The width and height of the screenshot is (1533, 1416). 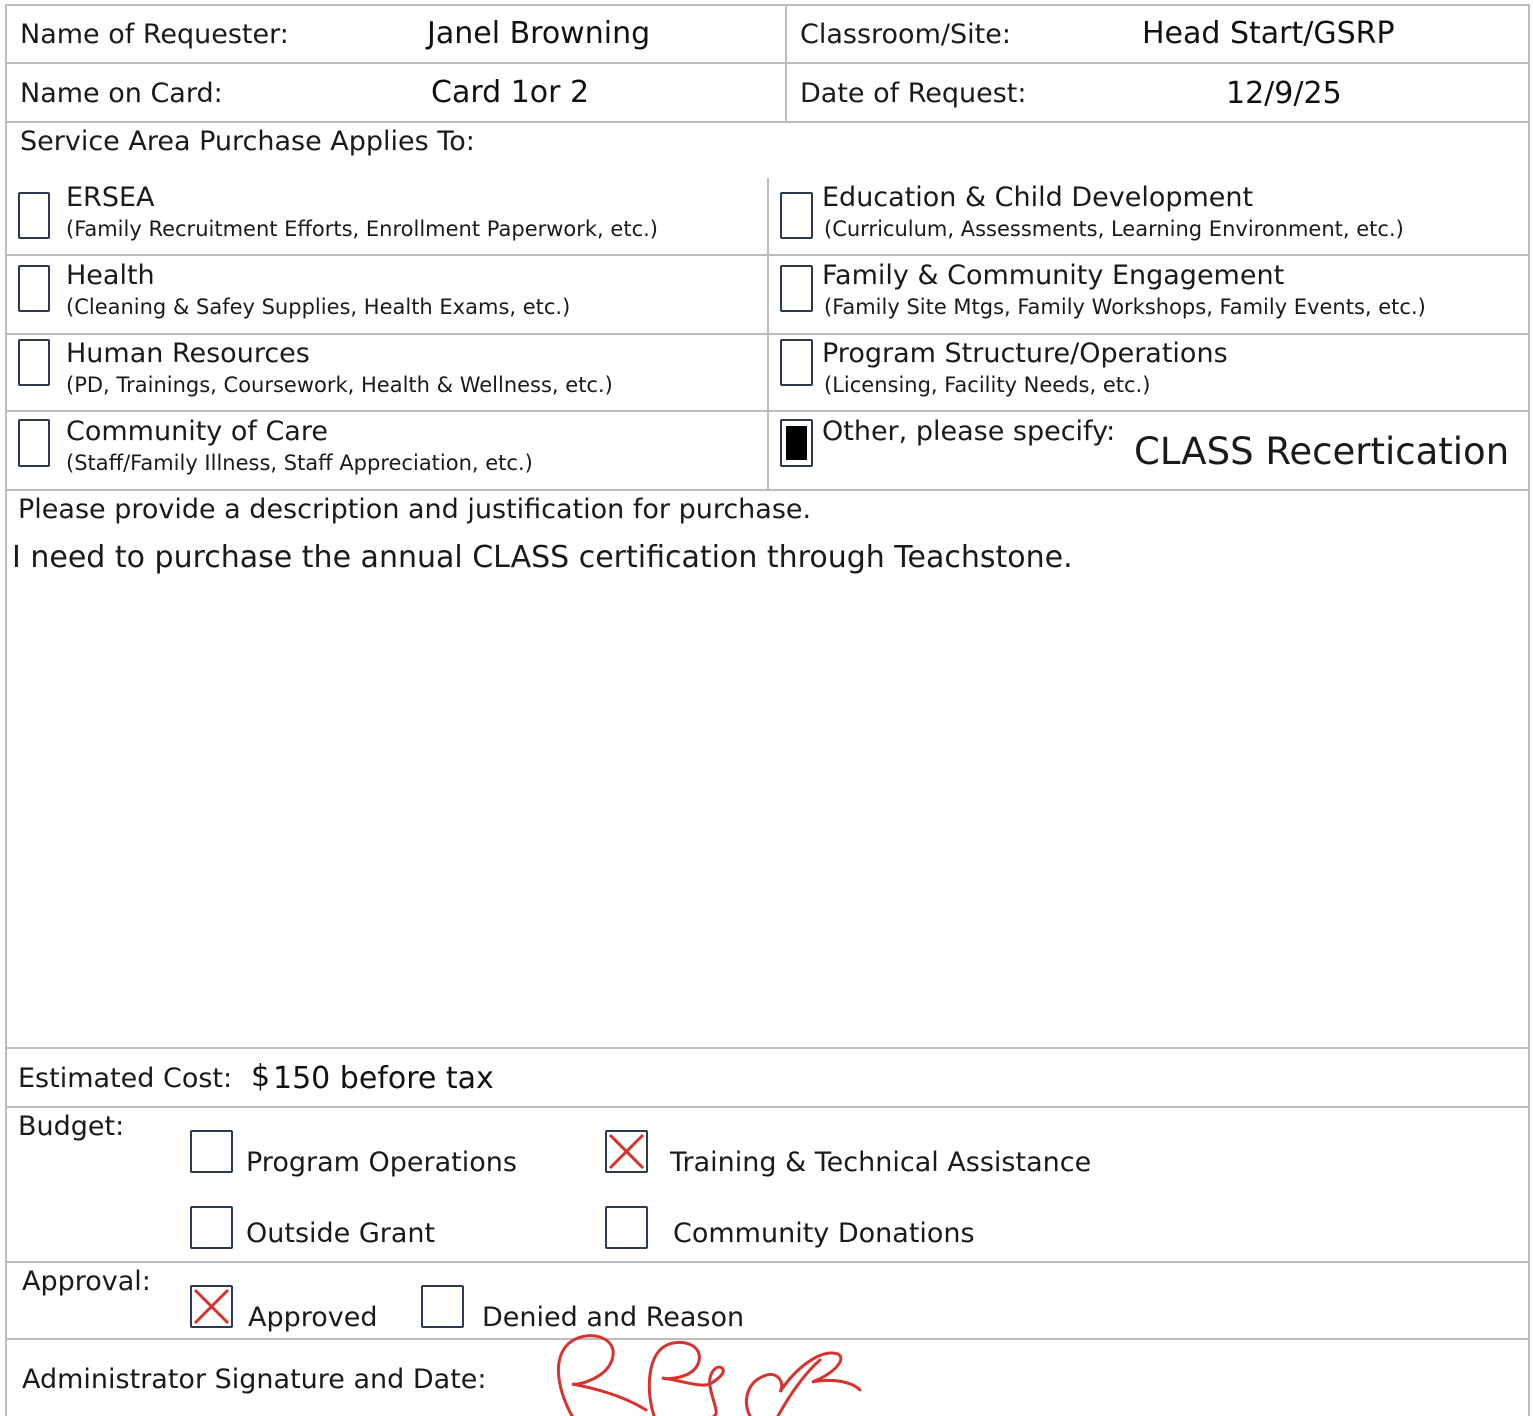 I want to click on program-operations-checkbox, so click(x=211, y=1151).